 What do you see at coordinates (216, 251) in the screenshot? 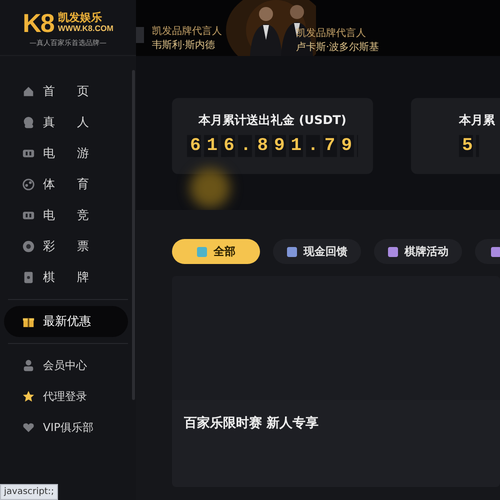
I see `category-tab: 全部` at bounding box center [216, 251].